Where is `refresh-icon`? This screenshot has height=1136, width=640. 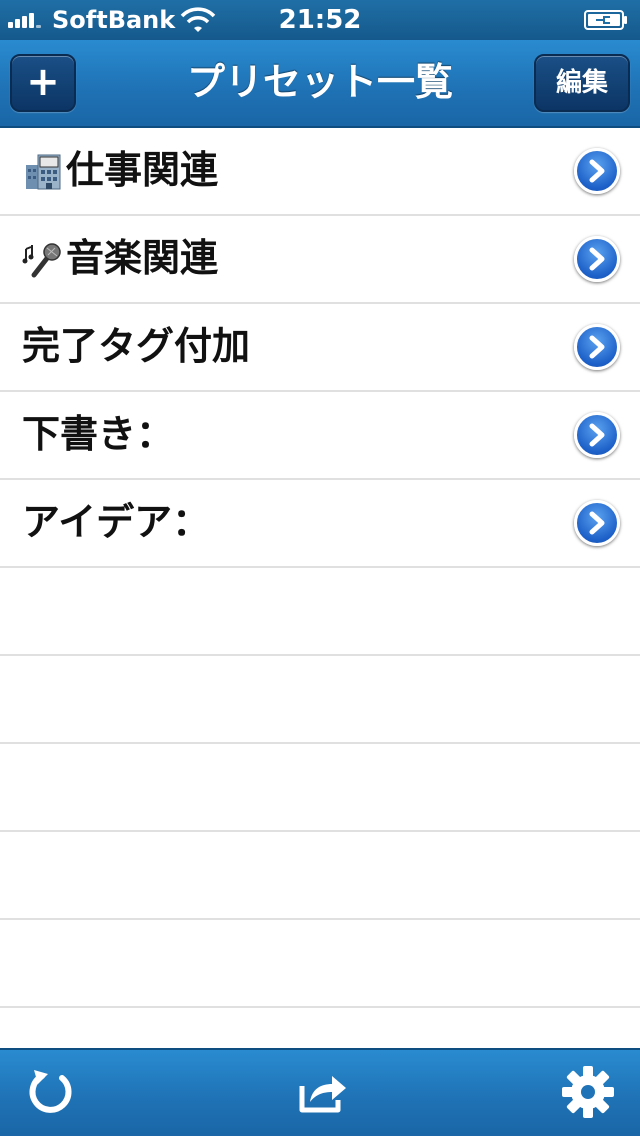 refresh-icon is located at coordinates (50, 1092).